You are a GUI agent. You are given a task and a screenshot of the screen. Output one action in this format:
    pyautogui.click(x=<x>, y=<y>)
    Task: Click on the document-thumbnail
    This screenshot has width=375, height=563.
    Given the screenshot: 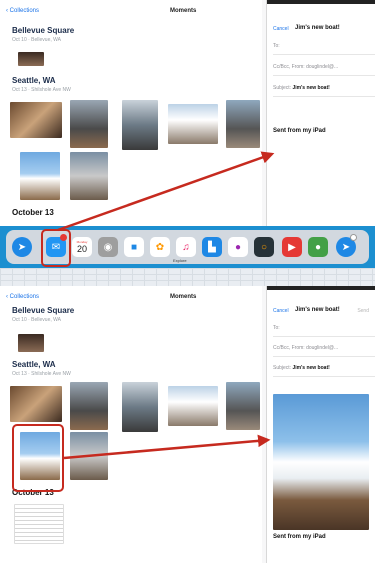 What is the action you would take?
    pyautogui.click(x=39, y=524)
    